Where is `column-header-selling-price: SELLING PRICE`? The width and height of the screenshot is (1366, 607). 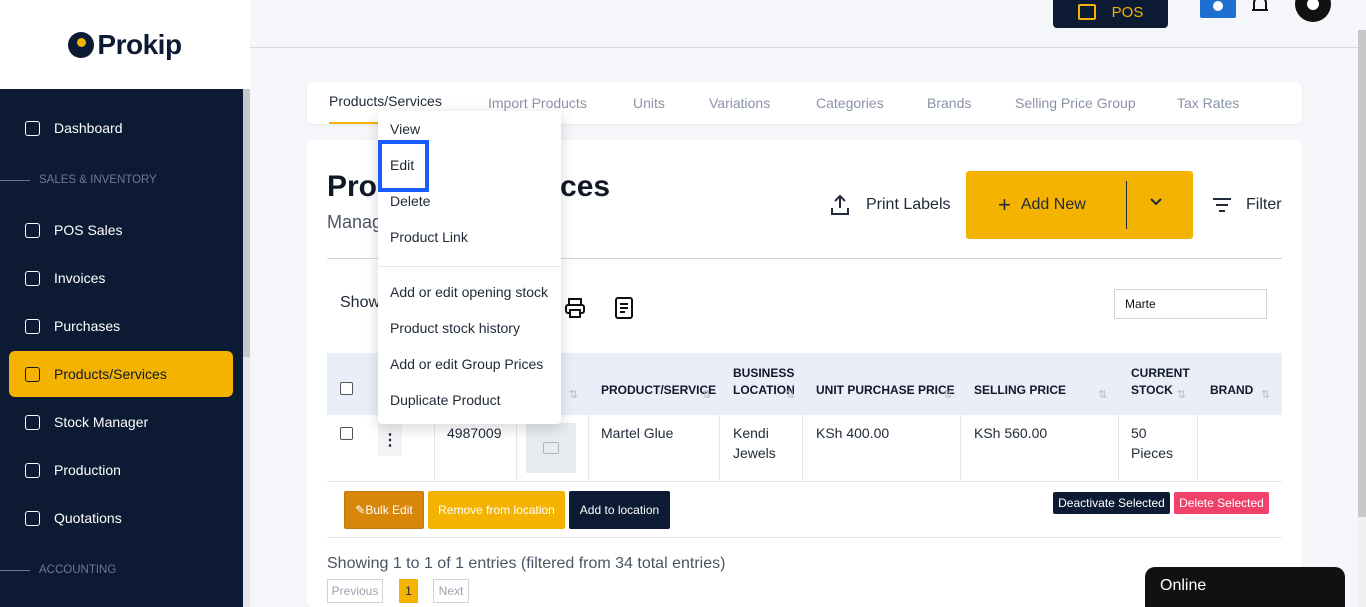 column-header-selling-price: SELLING PRICE is located at coordinates (1020, 390).